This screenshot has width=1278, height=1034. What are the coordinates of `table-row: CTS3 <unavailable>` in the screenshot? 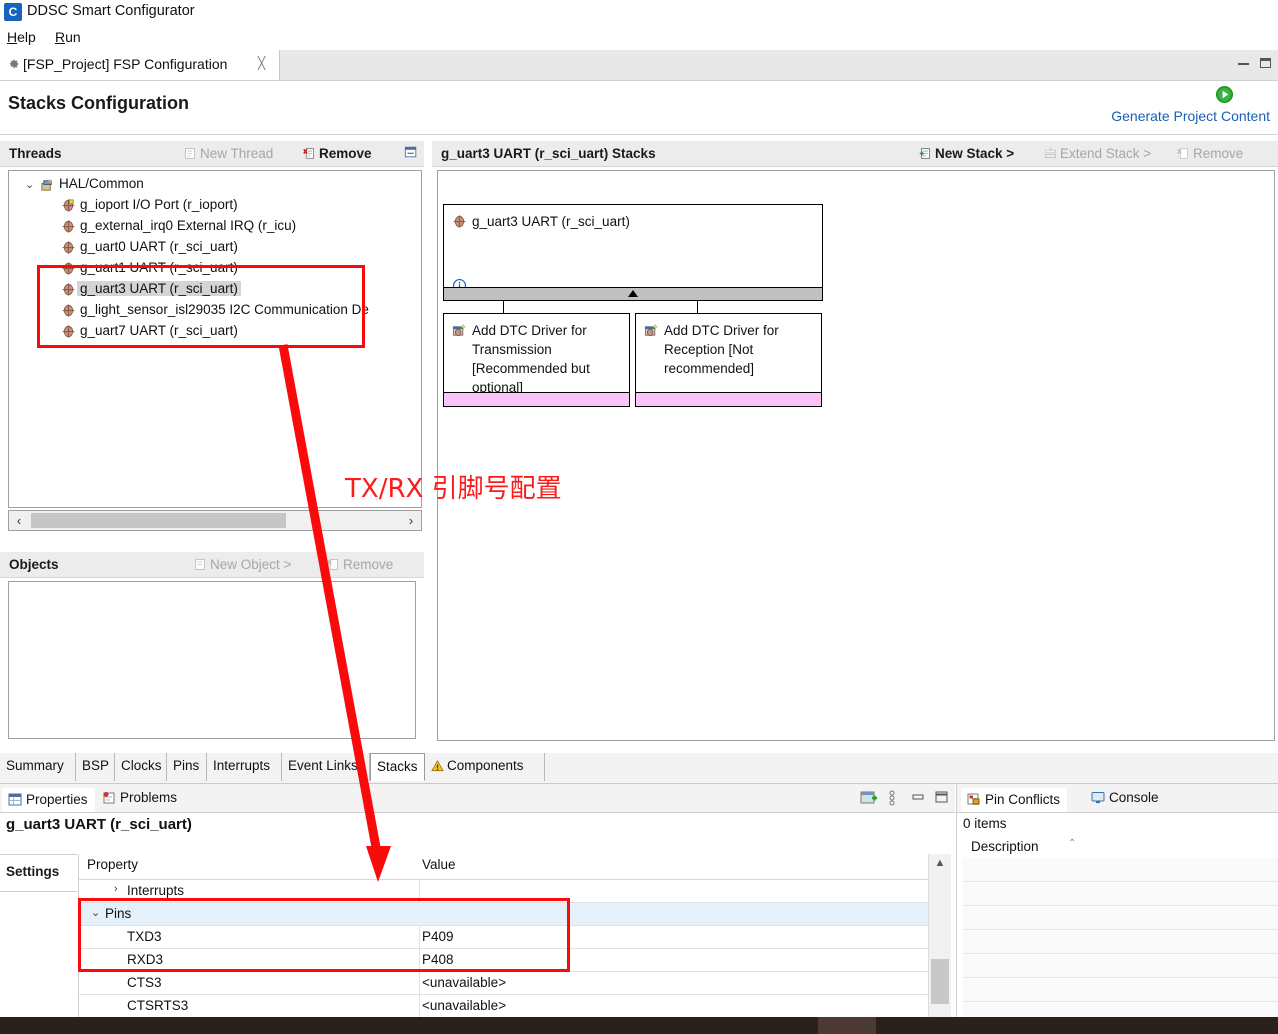 It's located at (504, 983).